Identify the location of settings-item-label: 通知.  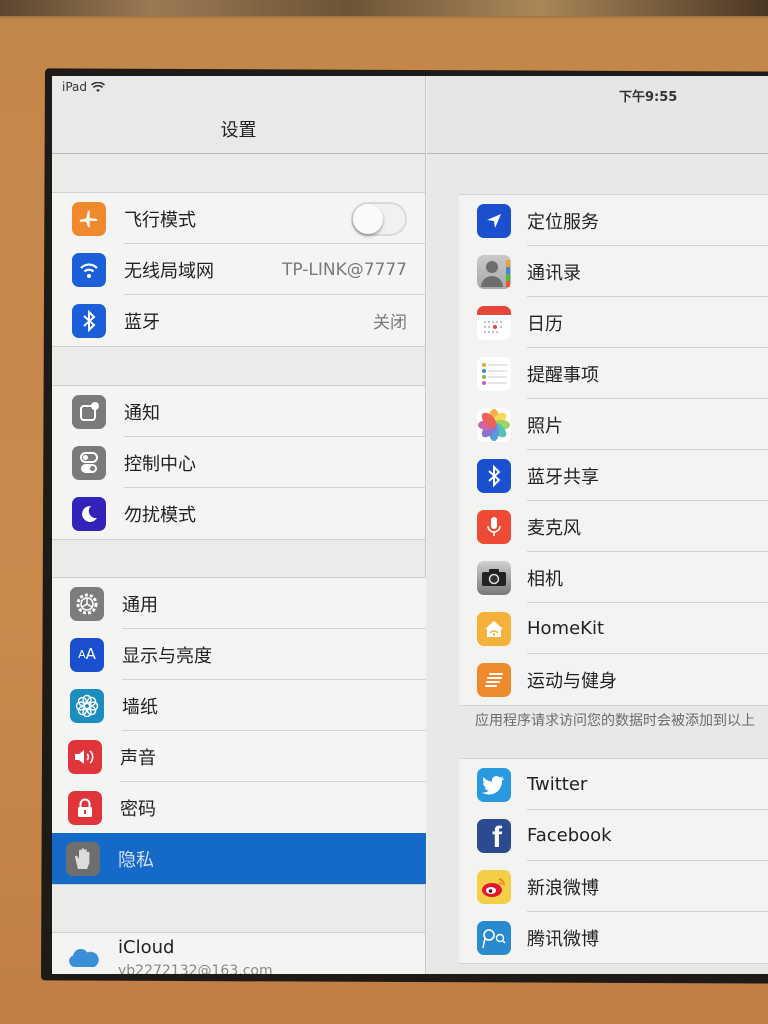
(142, 413).